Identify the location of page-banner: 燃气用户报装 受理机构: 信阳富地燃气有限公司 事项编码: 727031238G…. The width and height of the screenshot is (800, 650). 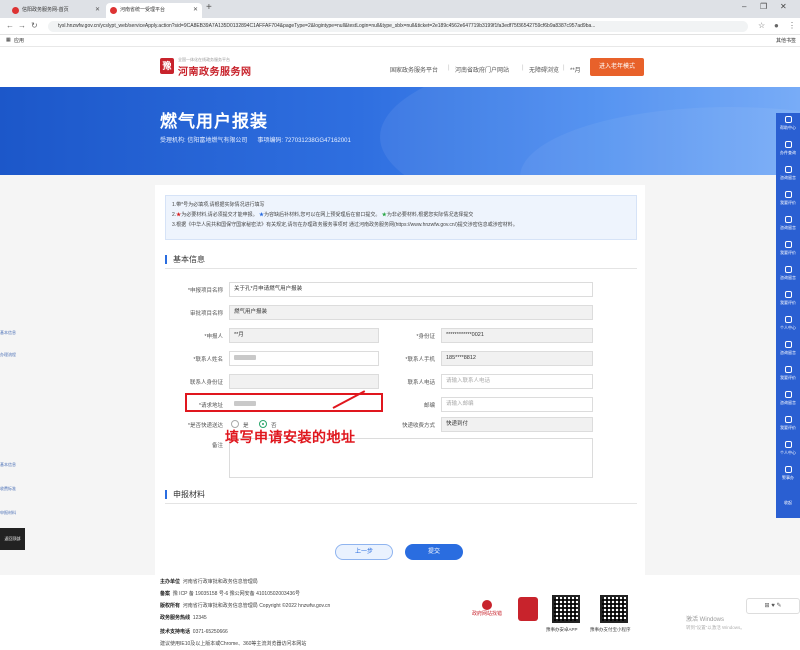
(400, 131).